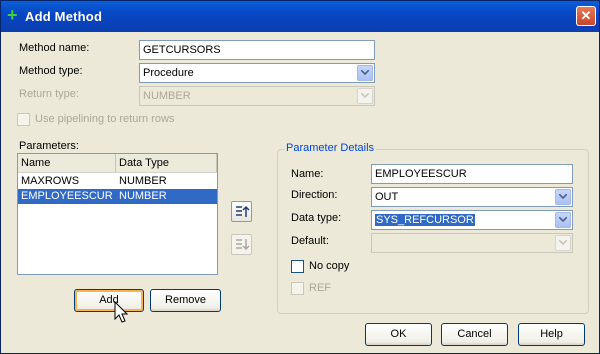 This screenshot has width=600, height=354. I want to click on table-row: MAXROWS NUMBER, so click(117, 181).